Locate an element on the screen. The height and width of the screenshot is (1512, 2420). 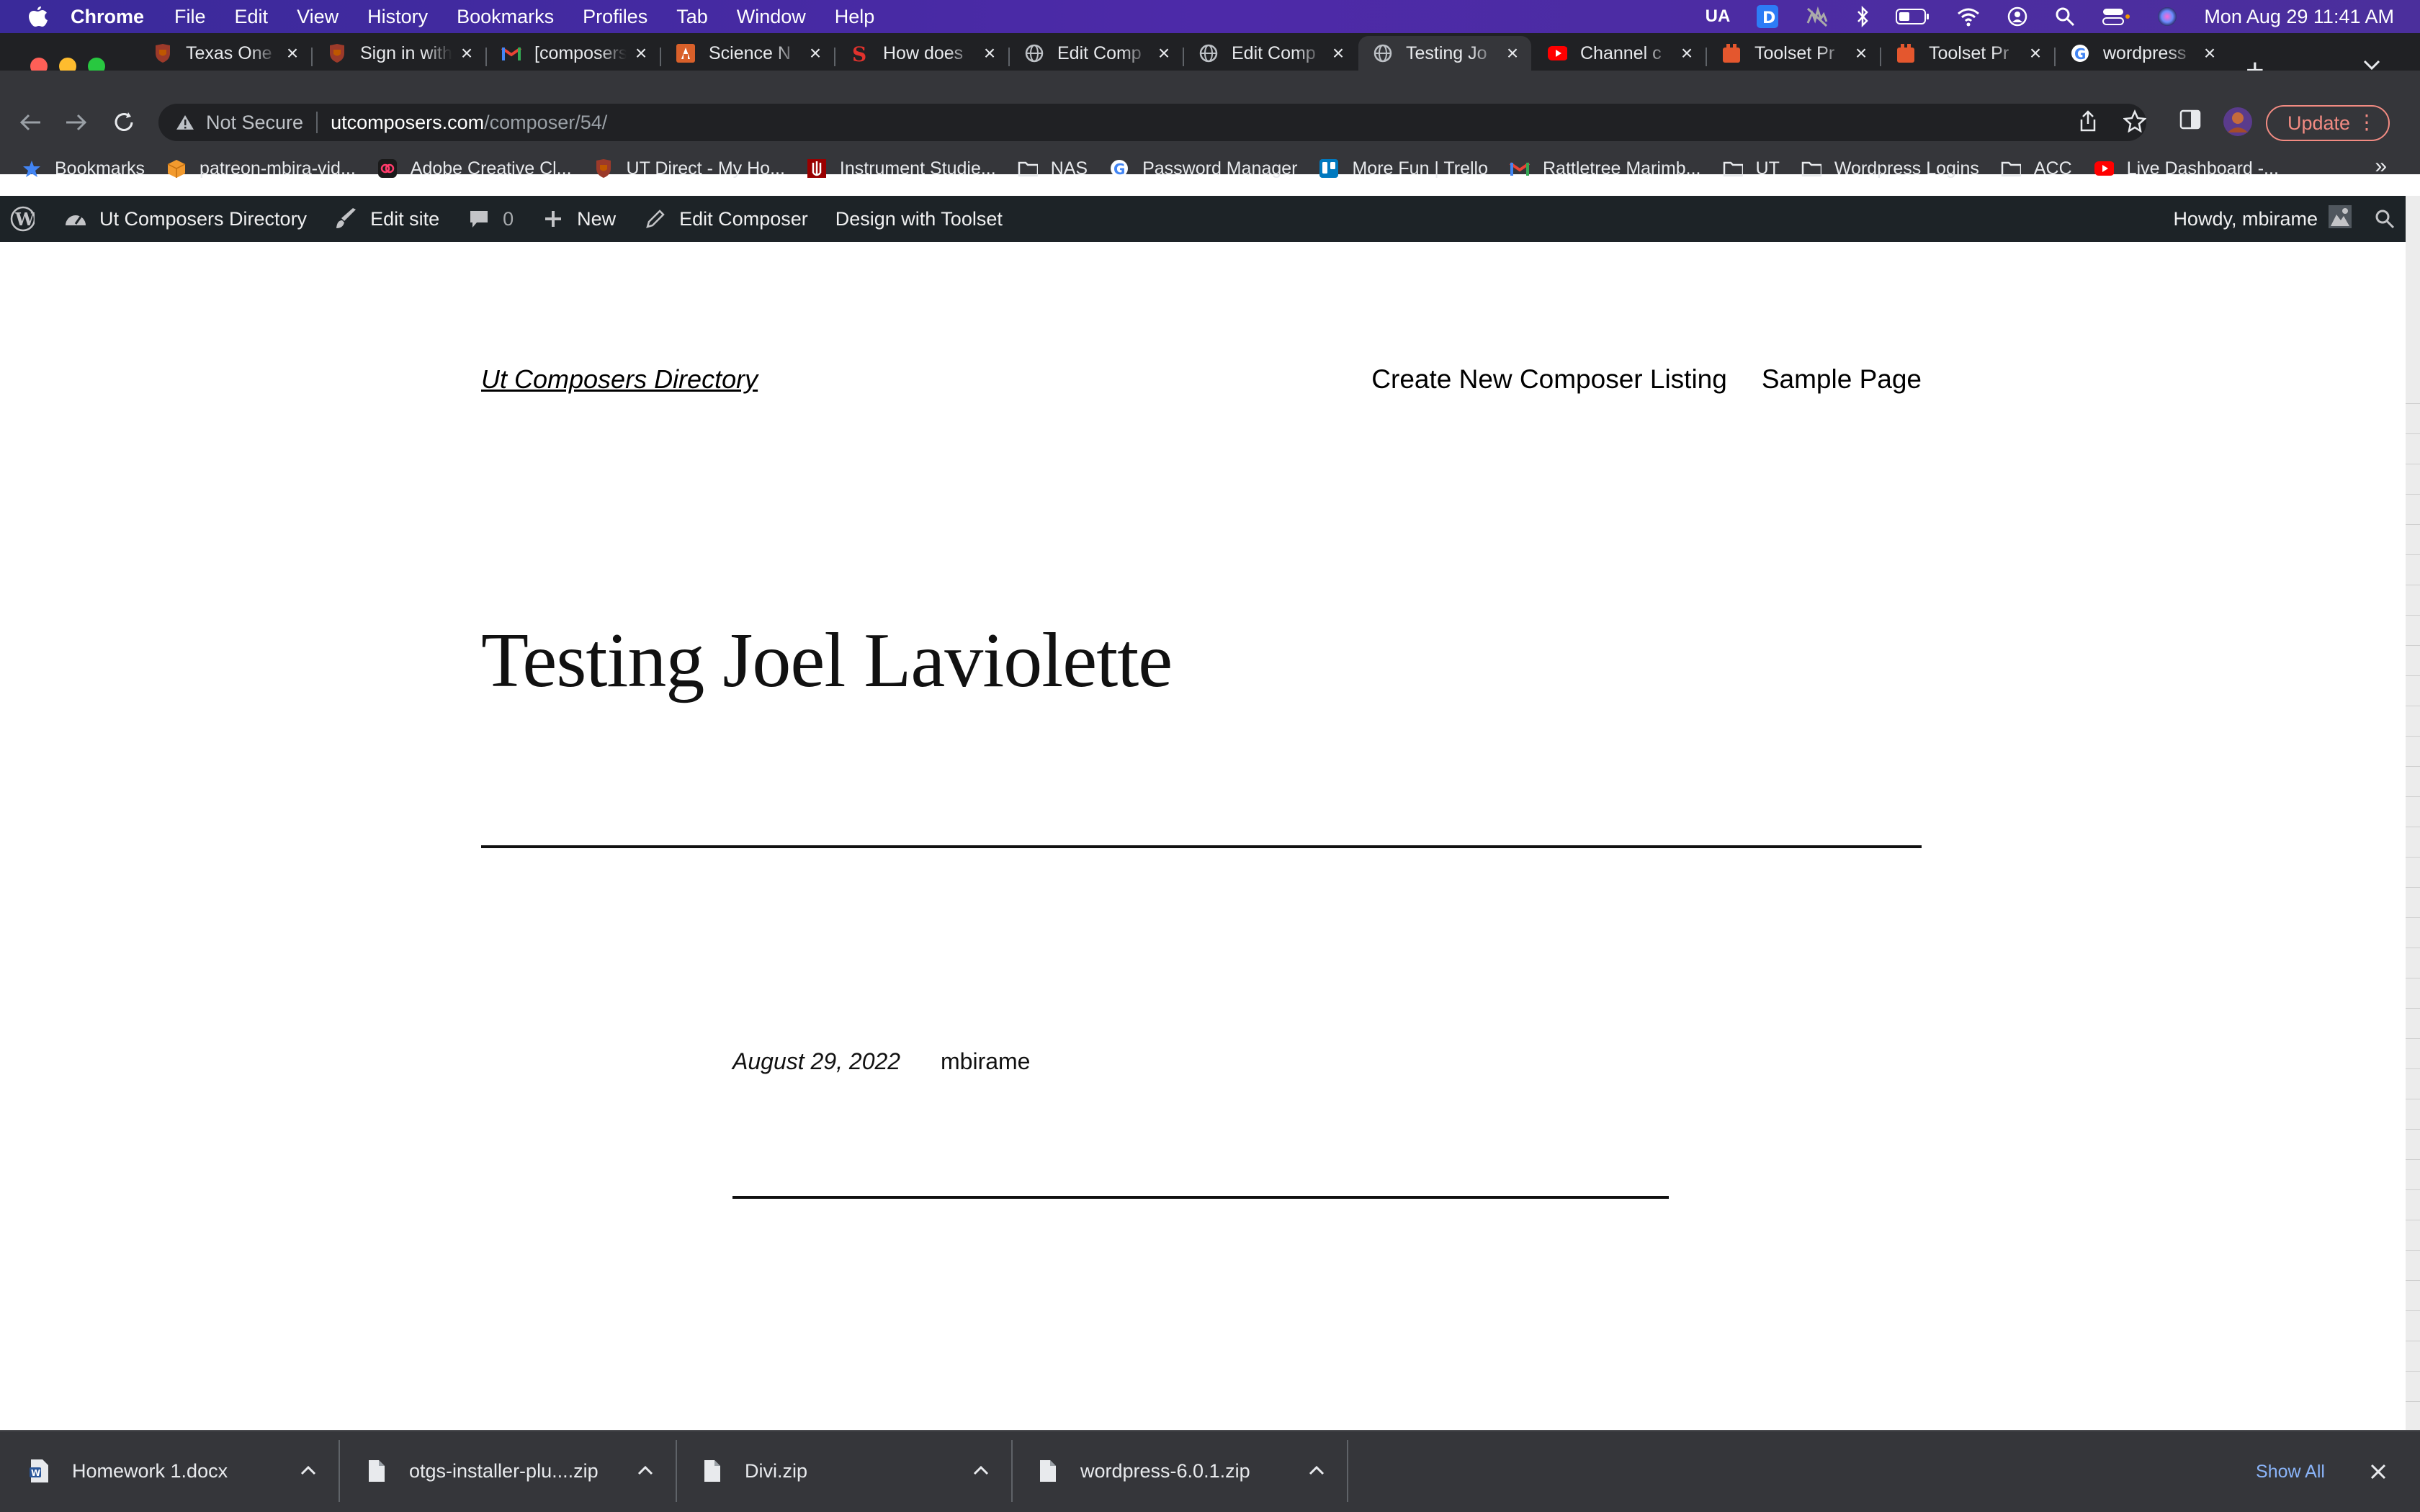
texas-shield-icon is located at coordinates (163, 53).